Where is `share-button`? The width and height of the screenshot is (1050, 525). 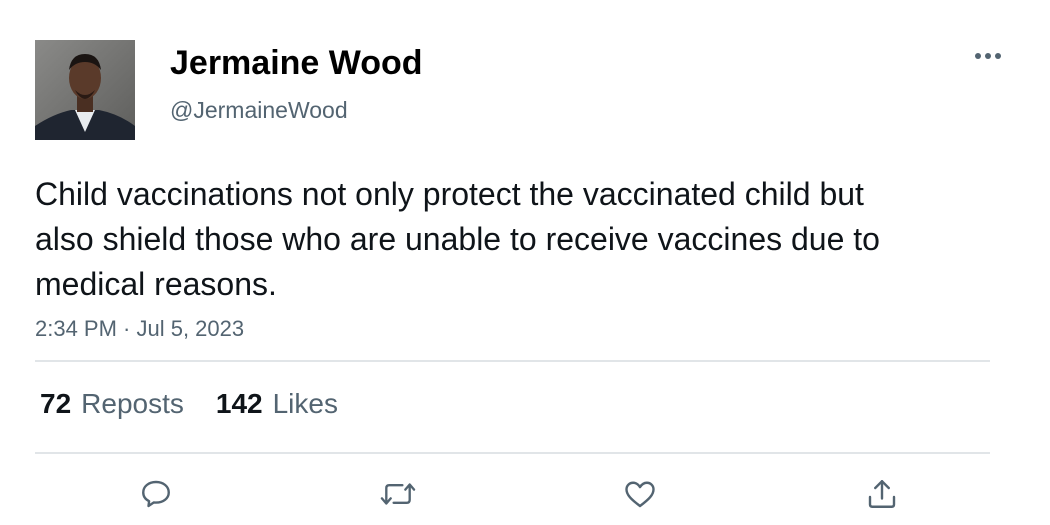 share-button is located at coordinates (882, 494).